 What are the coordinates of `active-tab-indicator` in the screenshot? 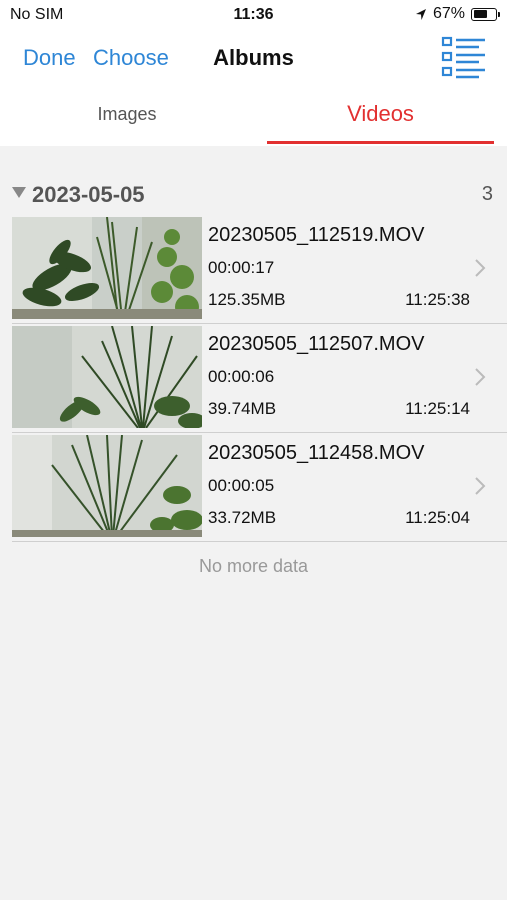 It's located at (380, 142).